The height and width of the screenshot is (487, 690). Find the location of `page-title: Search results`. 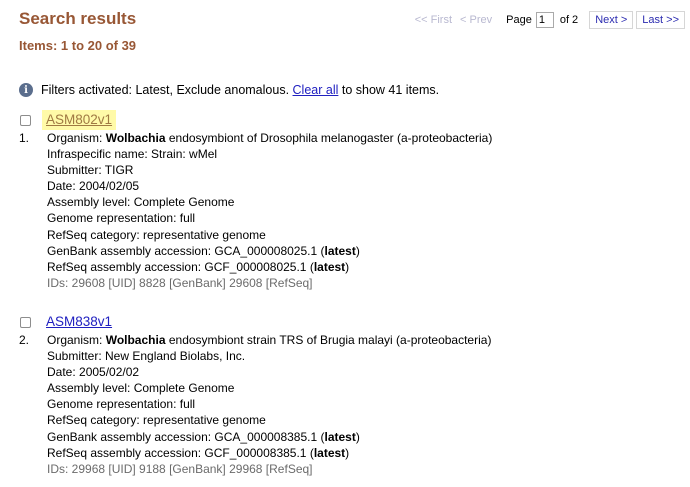

page-title: Search results is located at coordinates (78, 18).